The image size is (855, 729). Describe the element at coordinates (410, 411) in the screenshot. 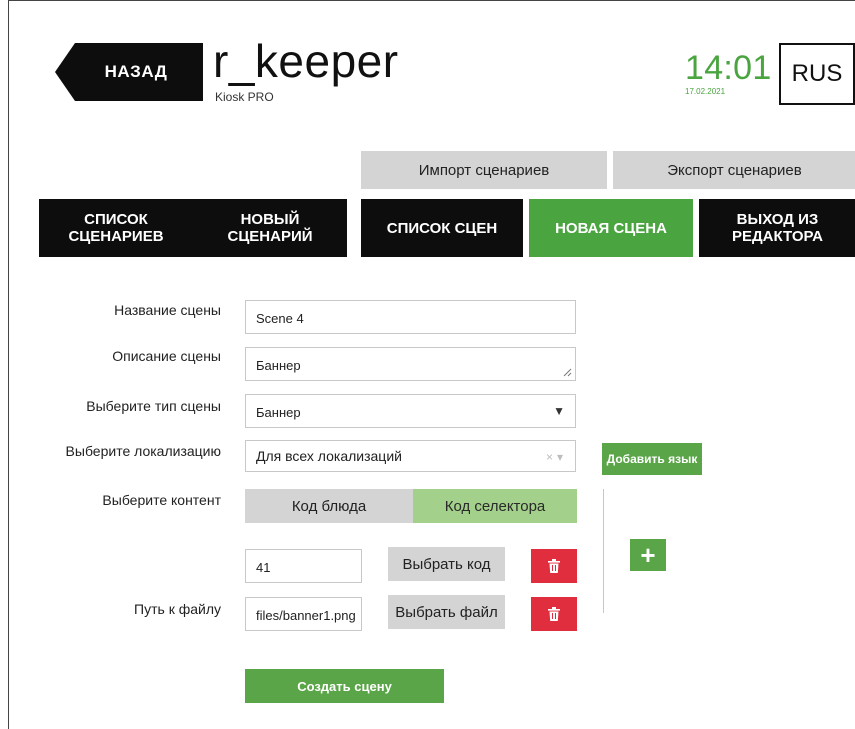

I see `scene-type-select: Баннер ▼` at that location.